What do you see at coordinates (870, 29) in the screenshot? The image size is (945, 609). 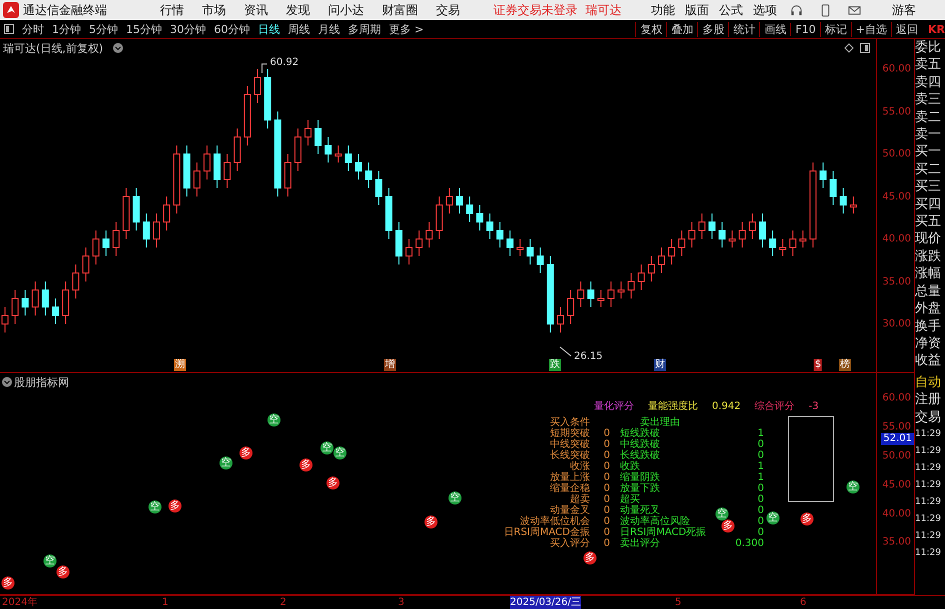 I see `toolbar-button: +自选` at bounding box center [870, 29].